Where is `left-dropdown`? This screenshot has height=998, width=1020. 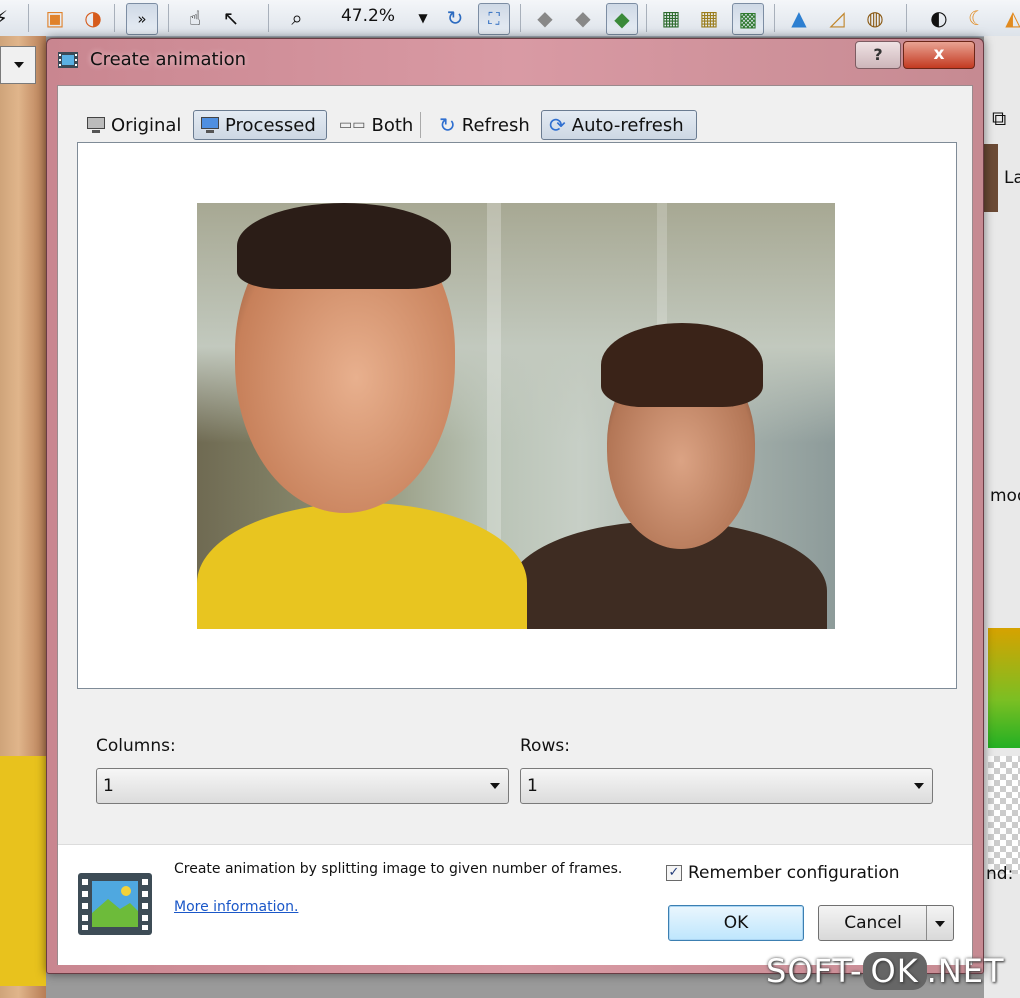 left-dropdown is located at coordinates (18, 65).